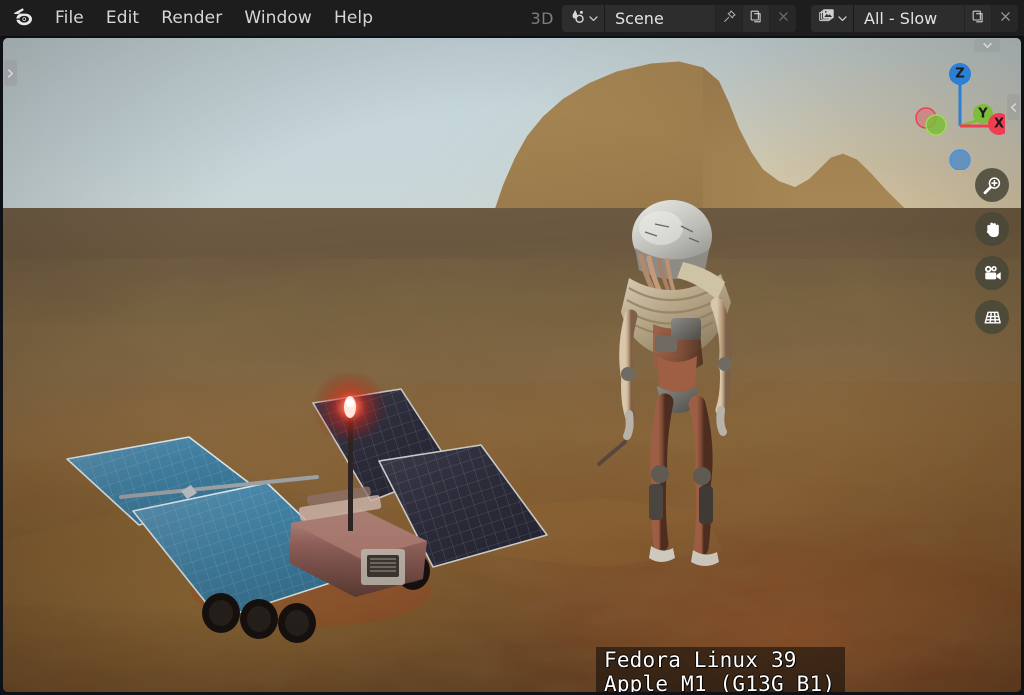 This screenshot has width=1024, height=695. Describe the element at coordinates (992, 251) in the screenshot. I see `viewport-tool-buttons` at that location.